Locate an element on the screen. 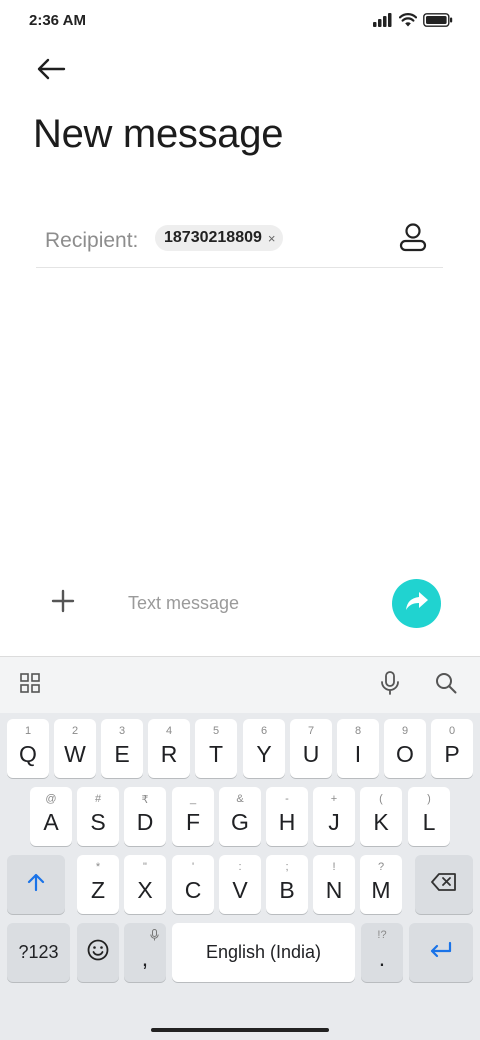  space-key: English (India) is located at coordinates (263, 952).